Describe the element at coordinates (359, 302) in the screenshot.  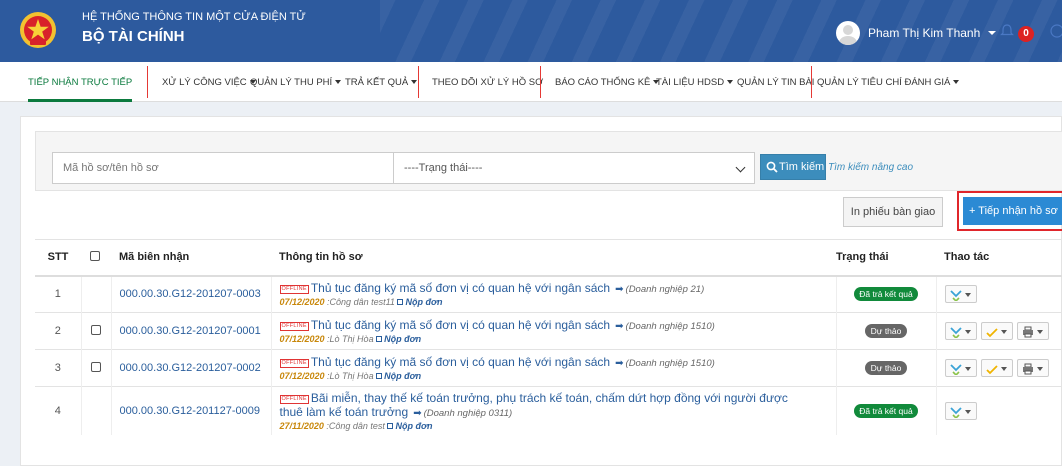
I see `row-submitter: :Công dân test11` at that location.